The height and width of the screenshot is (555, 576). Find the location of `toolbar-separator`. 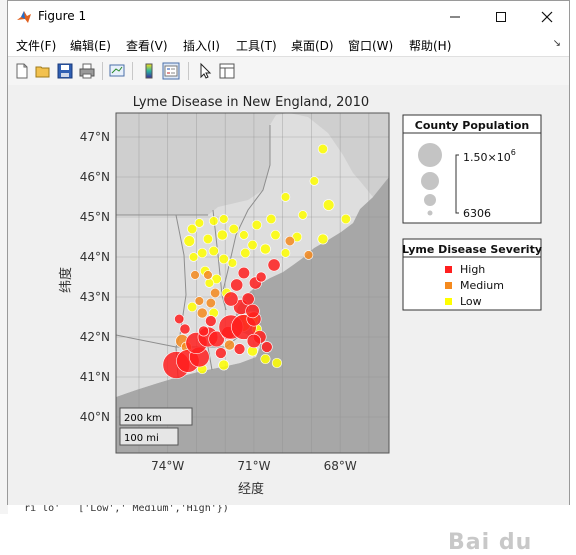

toolbar-separator is located at coordinates (188, 71).